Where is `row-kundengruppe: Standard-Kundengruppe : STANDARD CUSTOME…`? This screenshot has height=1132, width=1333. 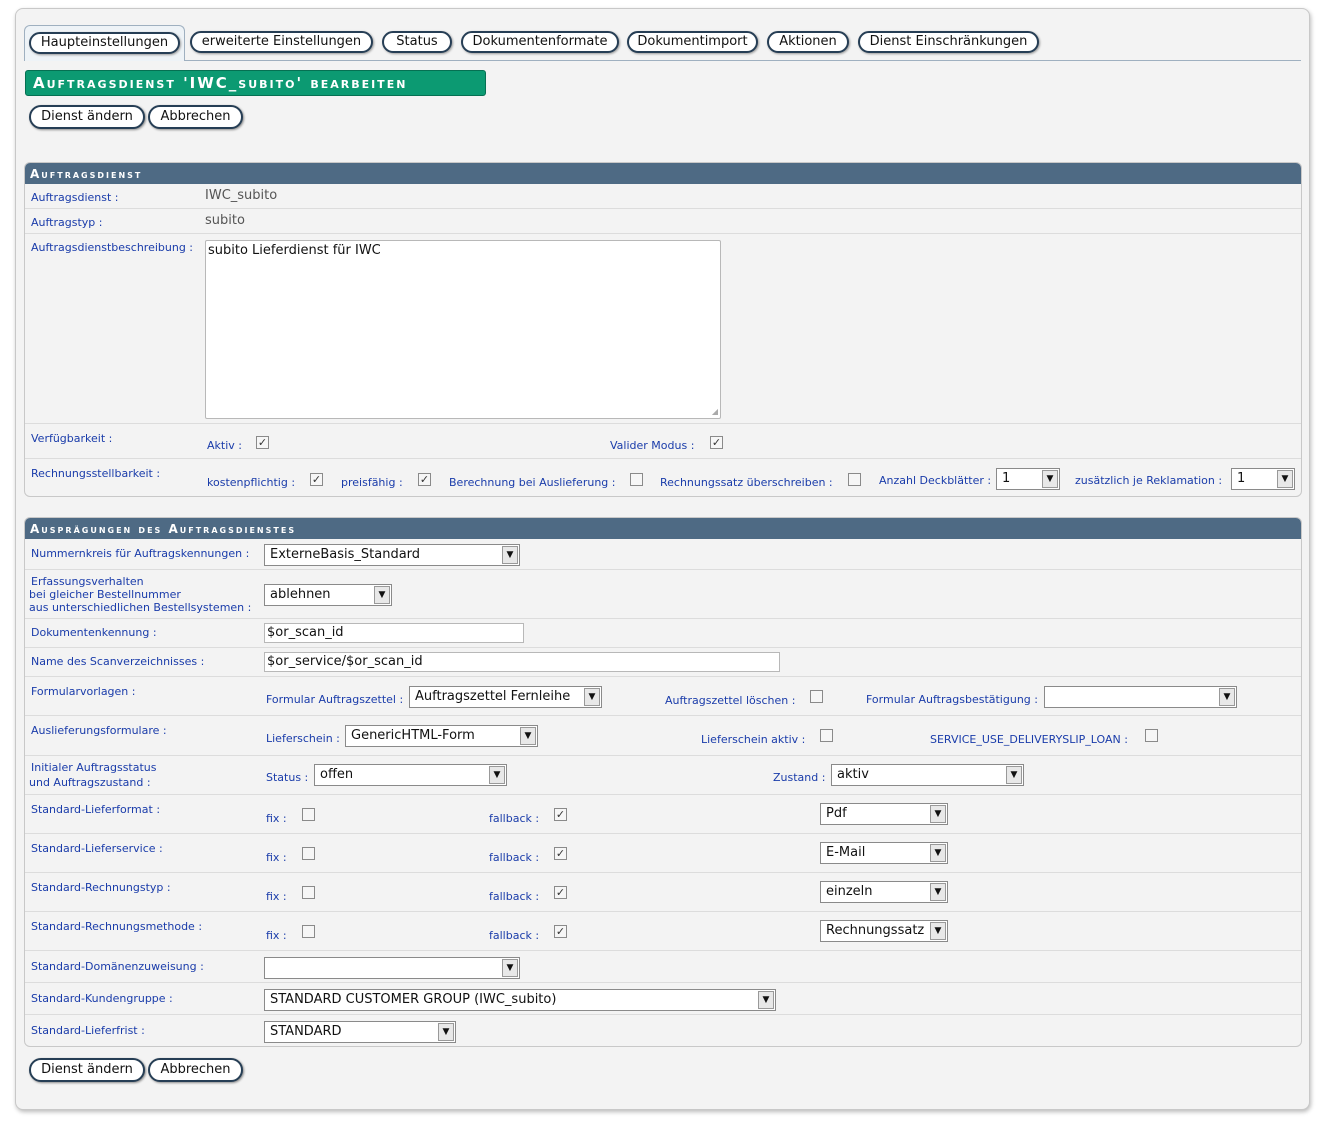
row-kundengruppe: Standard-Kundengruppe : STANDARD CUSTOME… is located at coordinates (663, 999).